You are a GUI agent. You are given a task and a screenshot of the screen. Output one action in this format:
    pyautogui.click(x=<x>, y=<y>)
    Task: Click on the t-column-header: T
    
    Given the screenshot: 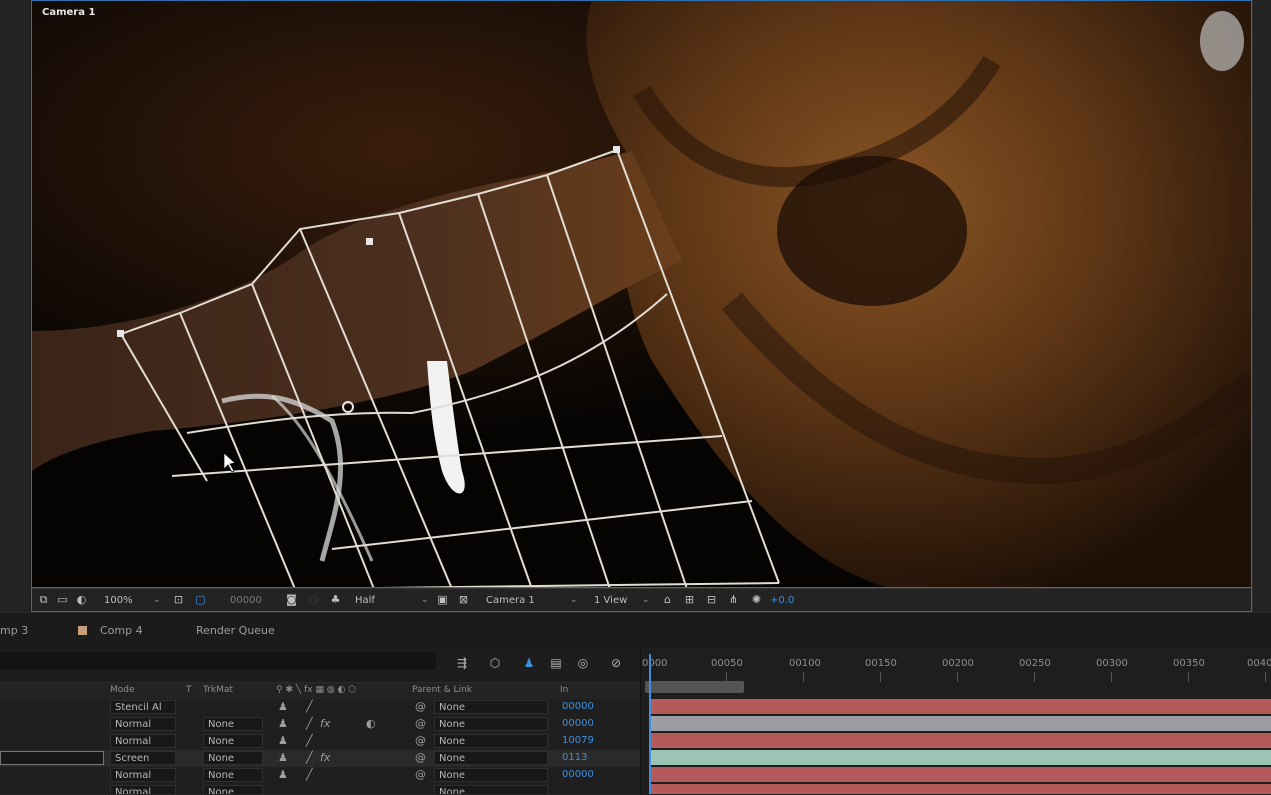 What is the action you would take?
    pyautogui.click(x=189, y=690)
    